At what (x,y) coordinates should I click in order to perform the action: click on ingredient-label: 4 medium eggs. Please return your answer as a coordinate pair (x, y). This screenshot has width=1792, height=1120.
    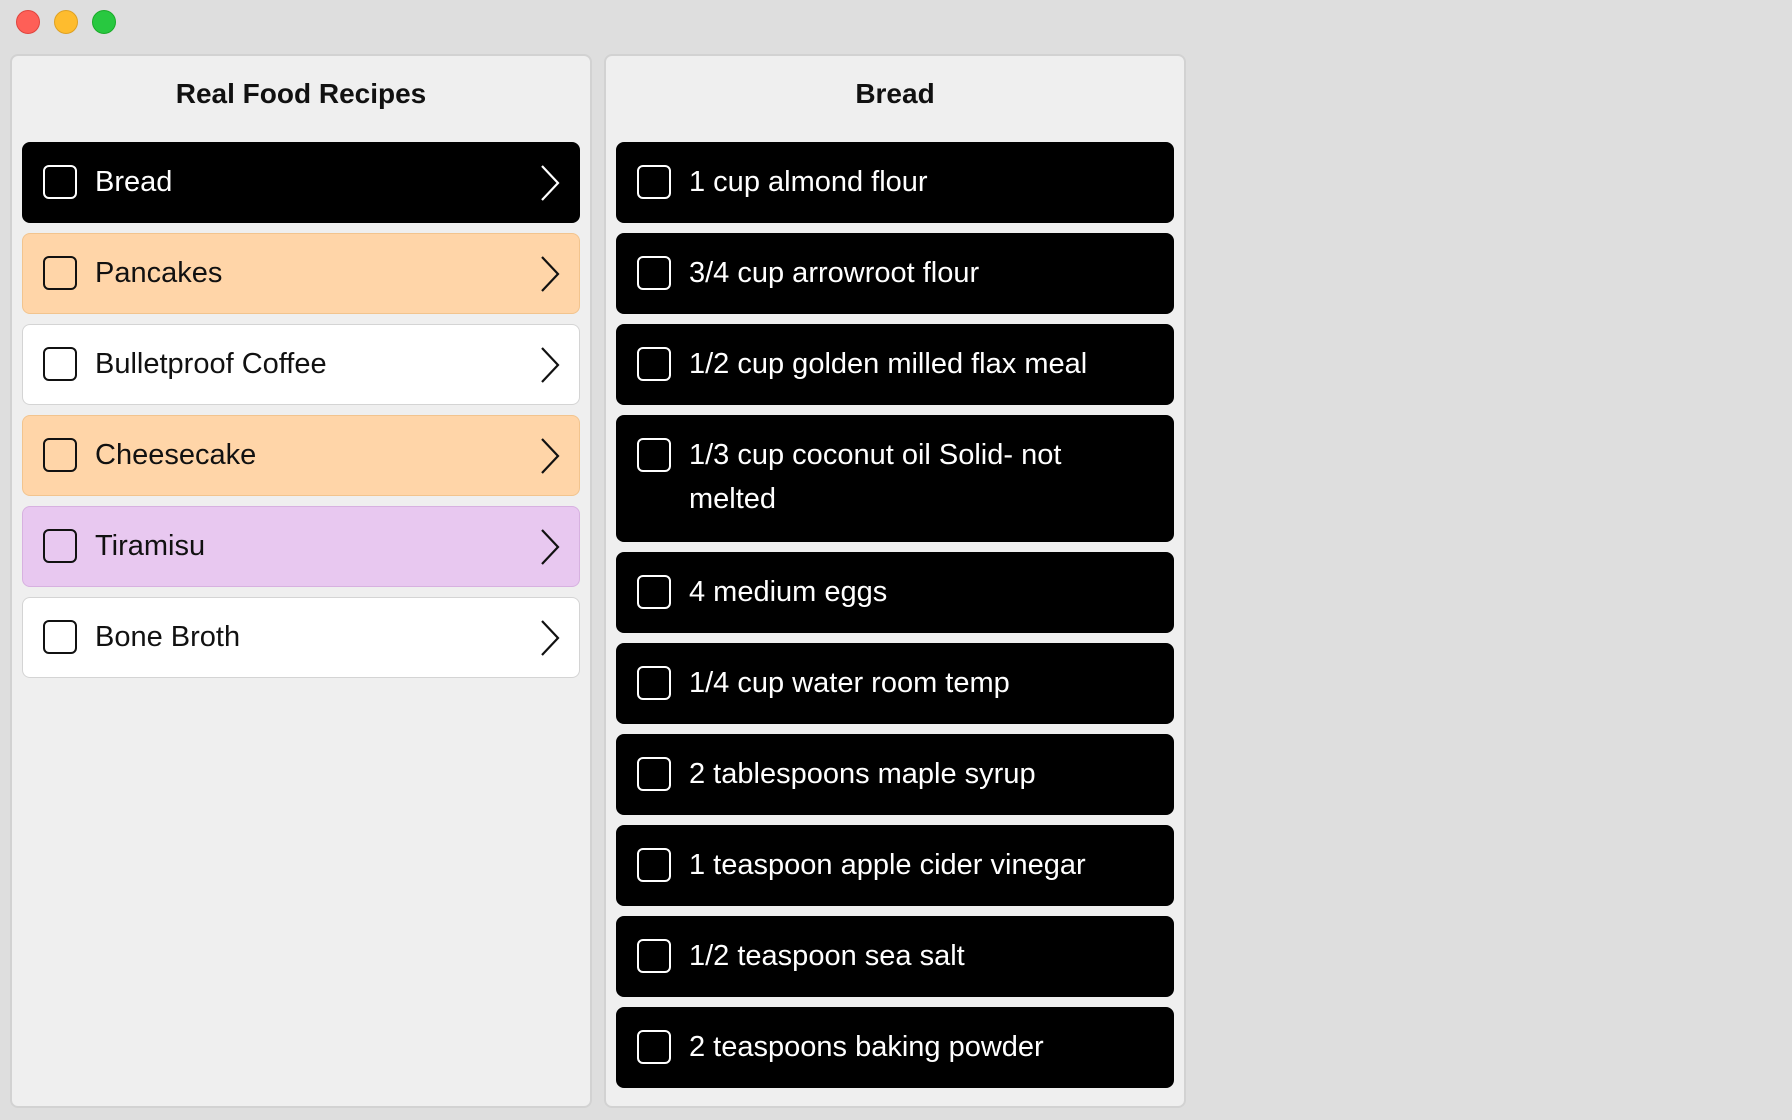
    Looking at the image, I should click on (788, 592).